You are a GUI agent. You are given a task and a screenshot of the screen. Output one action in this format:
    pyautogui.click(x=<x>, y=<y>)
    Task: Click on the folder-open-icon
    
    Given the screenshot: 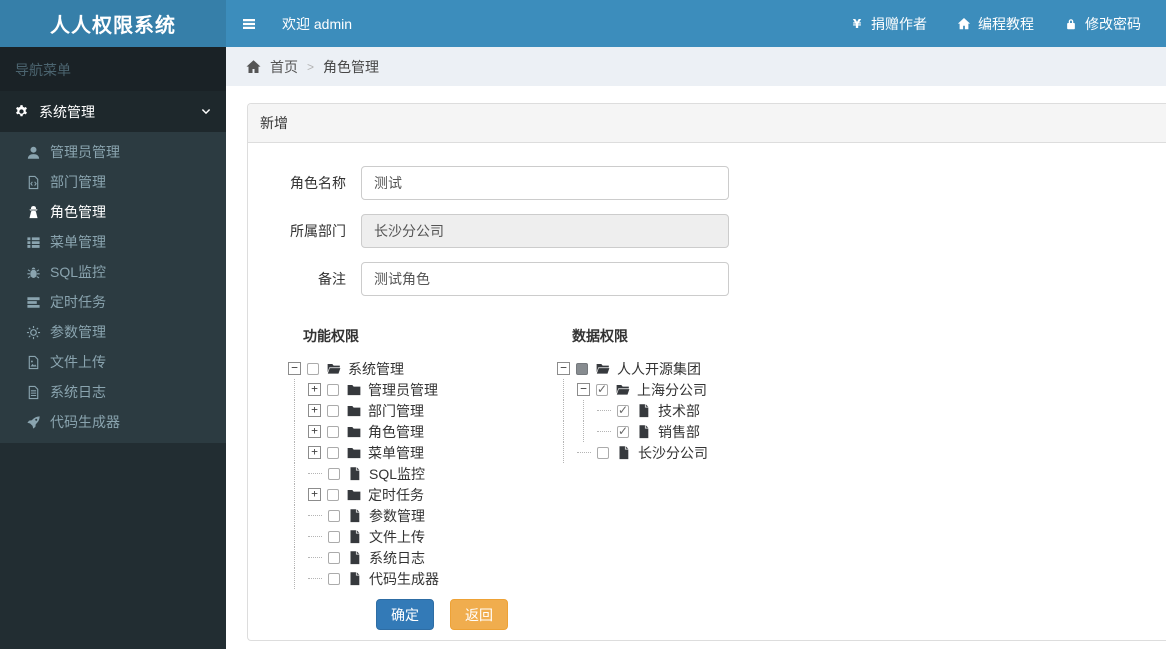 What is the action you would take?
    pyautogui.click(x=623, y=389)
    